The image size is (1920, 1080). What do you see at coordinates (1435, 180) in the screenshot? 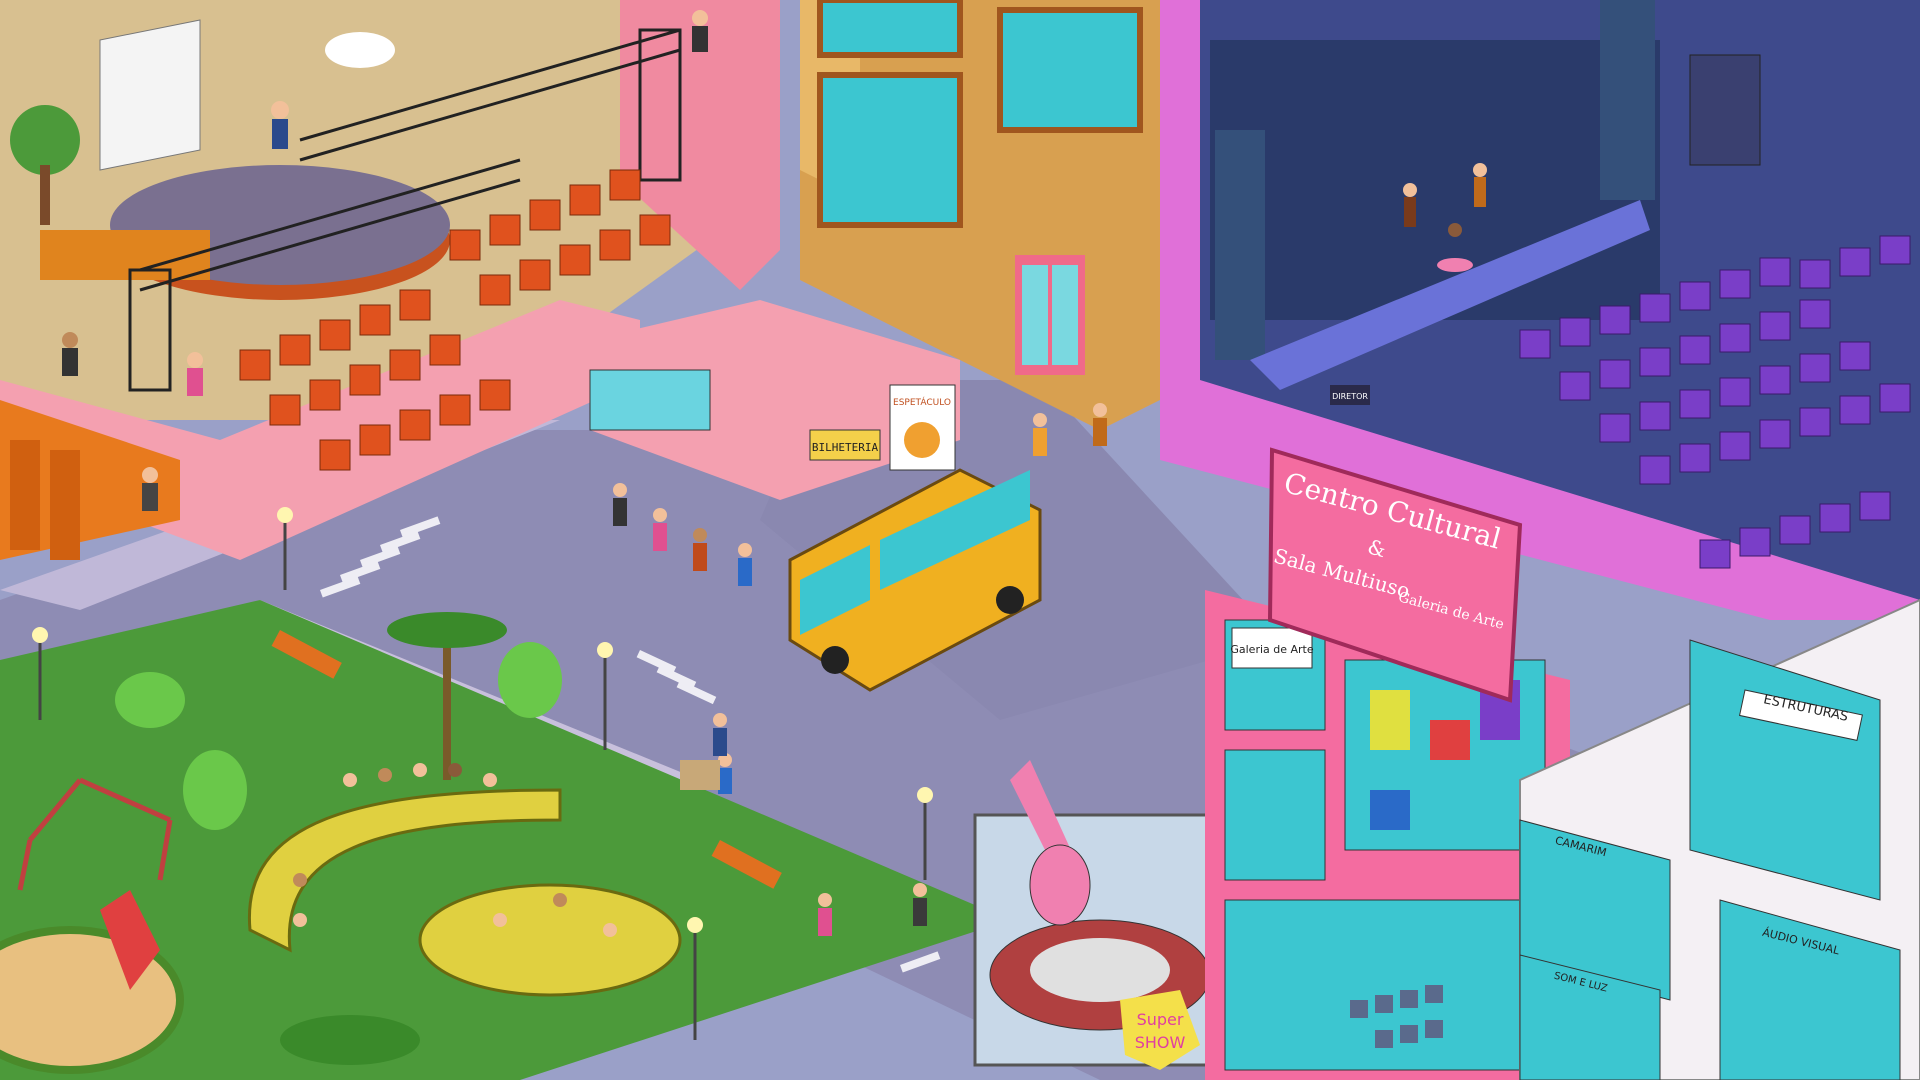
I see `stage-backdrop` at bounding box center [1435, 180].